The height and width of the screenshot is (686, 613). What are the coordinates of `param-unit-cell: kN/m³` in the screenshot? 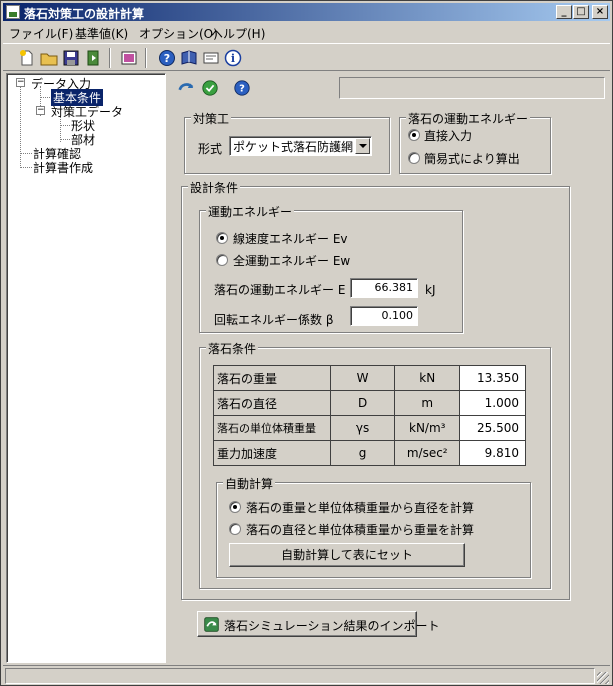 It's located at (427, 428).